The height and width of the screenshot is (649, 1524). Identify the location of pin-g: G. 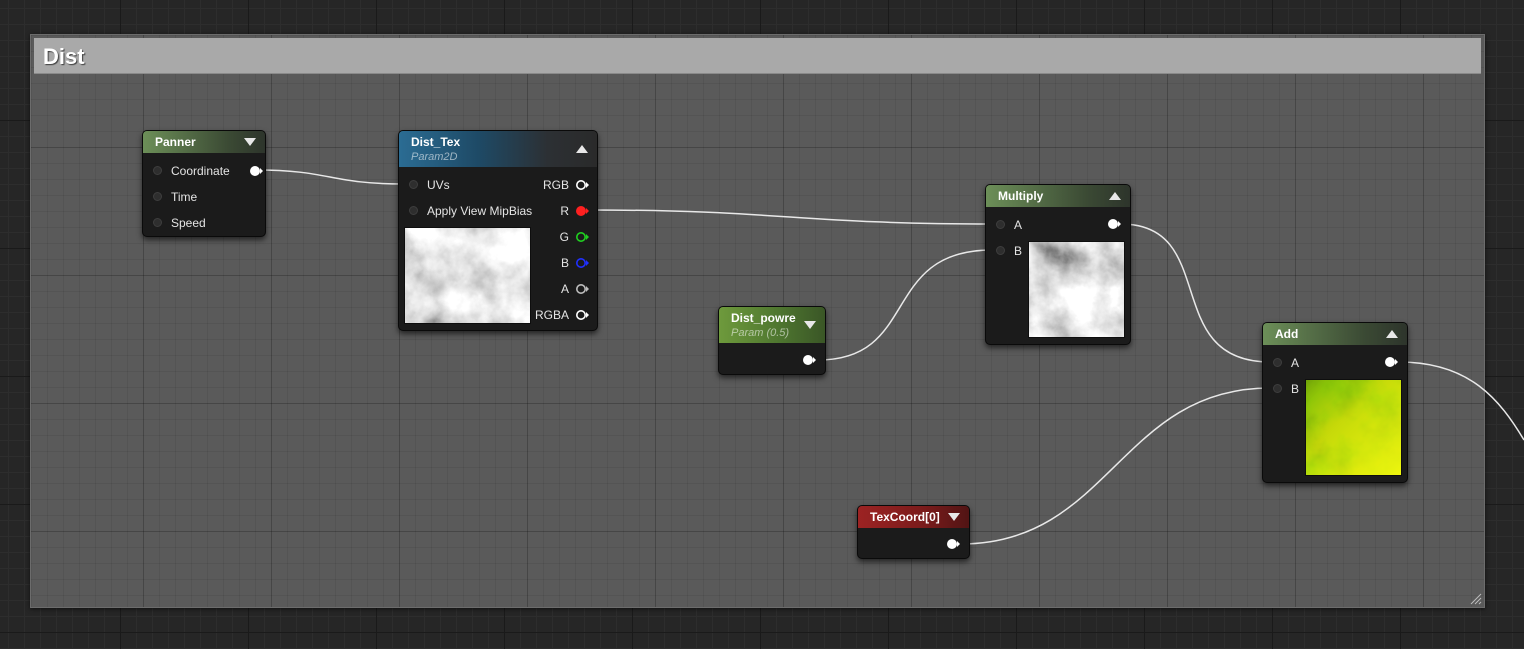
(559, 237).